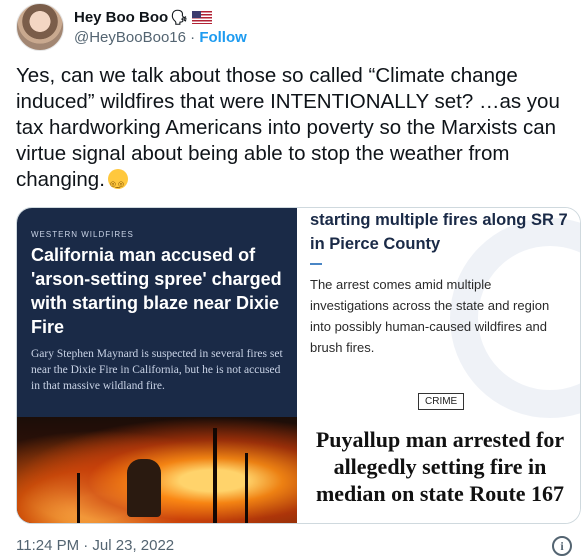 The width and height of the screenshot is (587, 559). I want to click on handle-row: @HeyBooBoo16 · Follow, so click(160, 37).